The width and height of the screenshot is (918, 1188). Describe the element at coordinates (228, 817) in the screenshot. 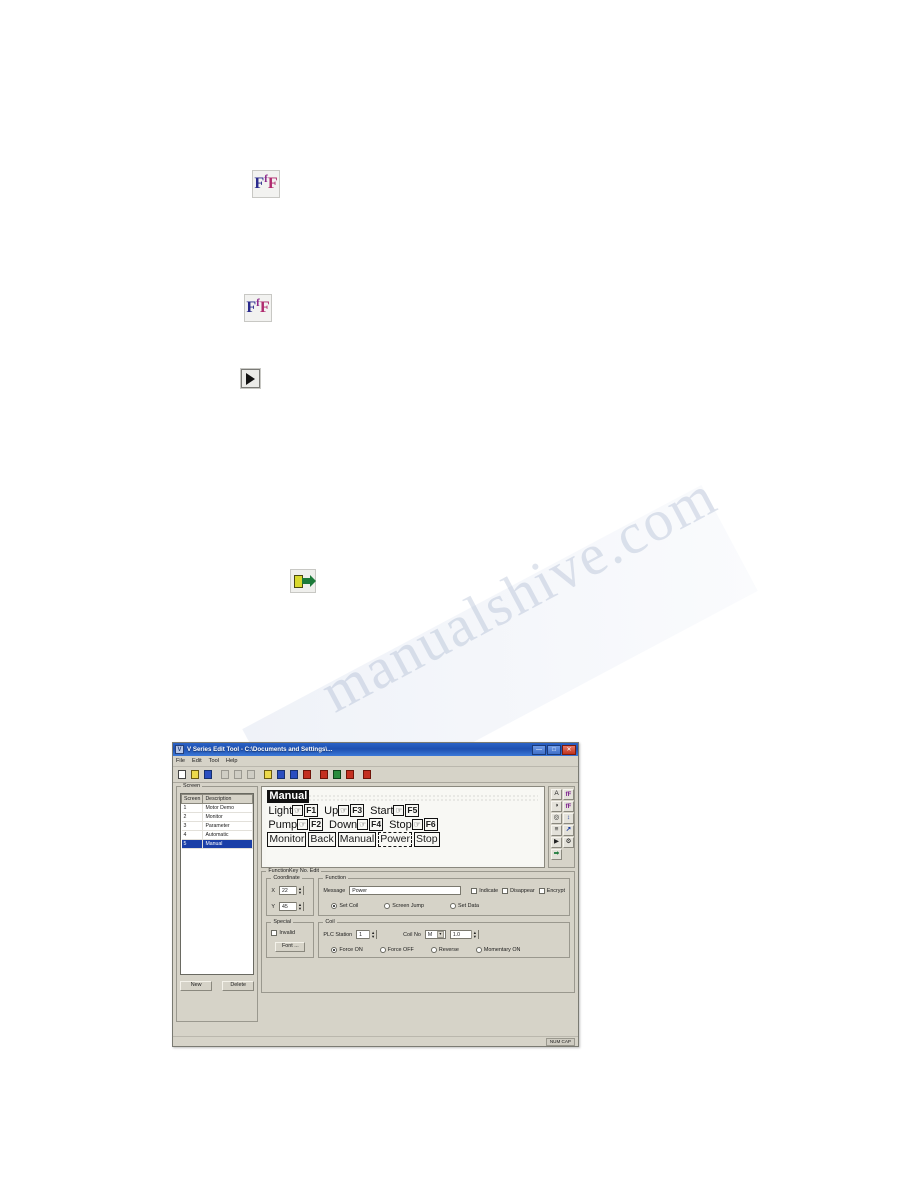

I see `row-description: Monitor` at that location.